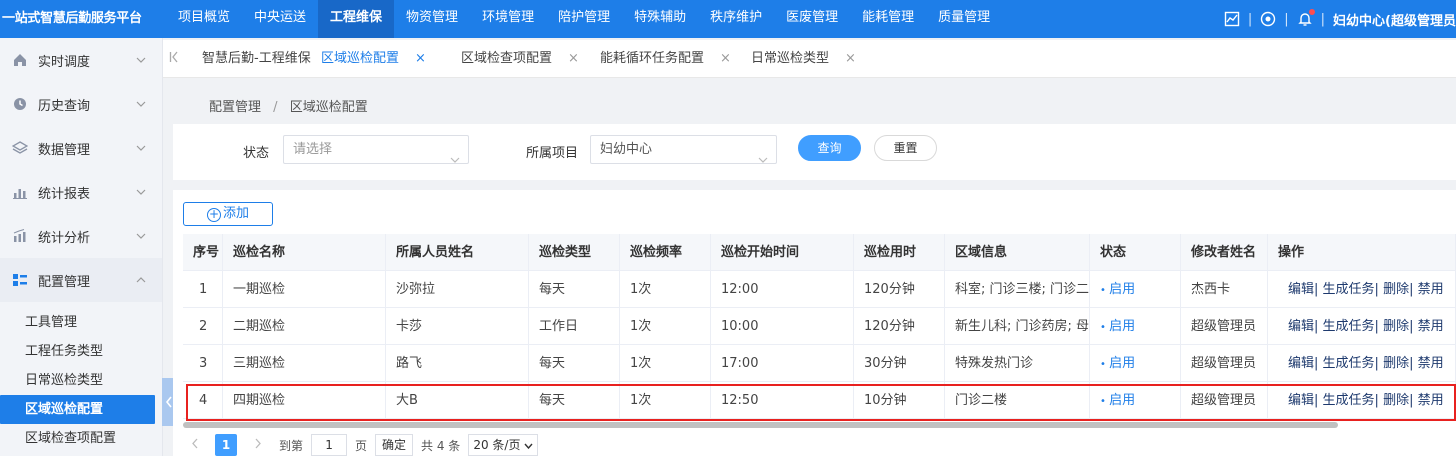  What do you see at coordinates (1394, 19) in the screenshot?
I see `user-menu: 妇幼中心(超级管理员` at bounding box center [1394, 19].